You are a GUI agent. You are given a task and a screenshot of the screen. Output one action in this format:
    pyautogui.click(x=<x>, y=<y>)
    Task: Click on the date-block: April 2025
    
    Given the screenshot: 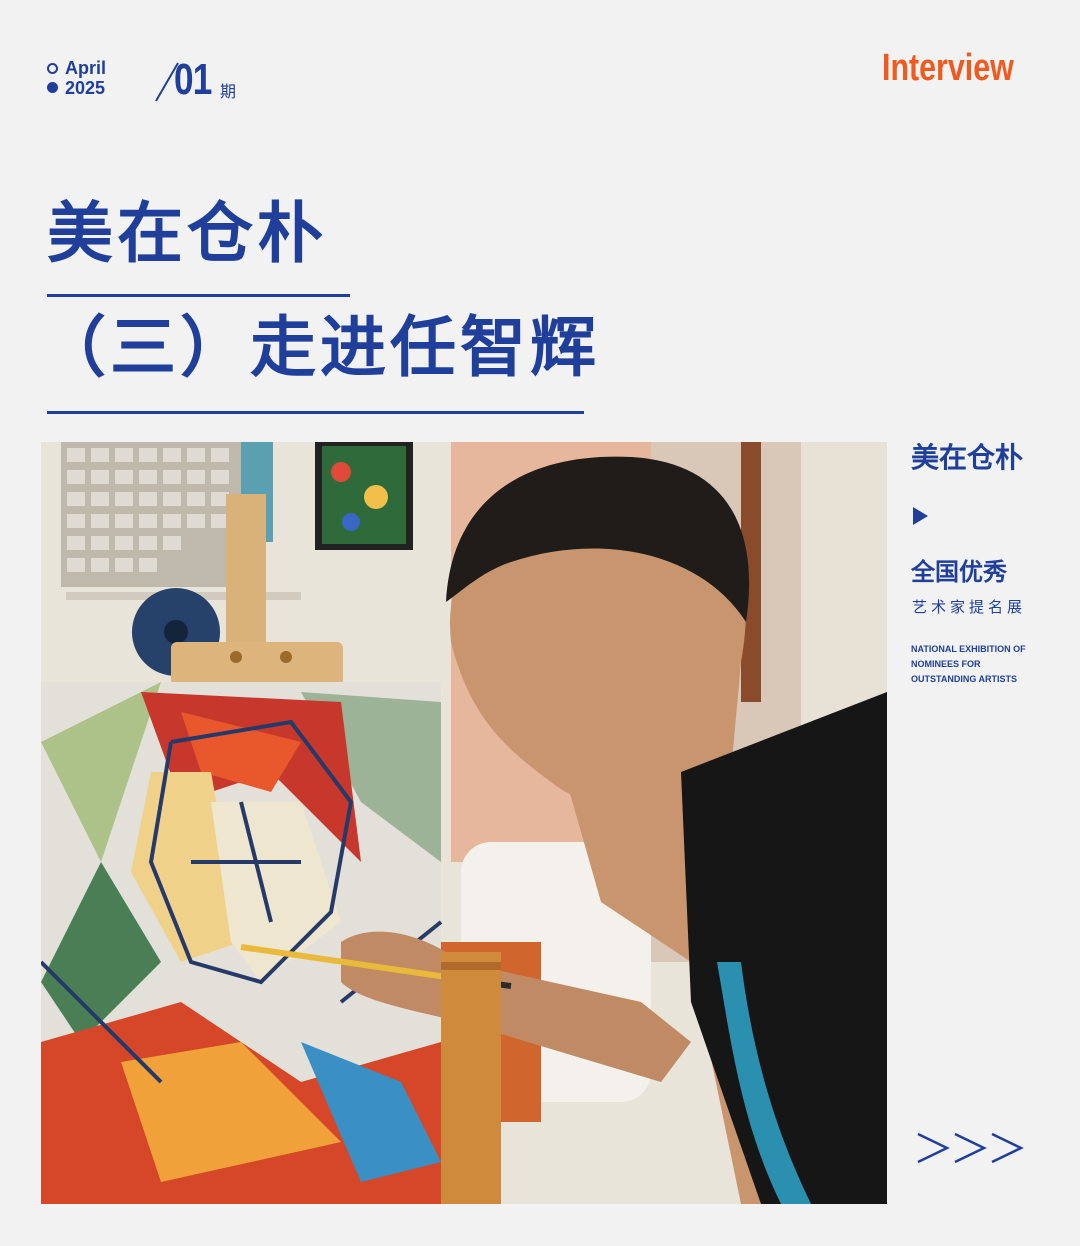 What is the action you would take?
    pyautogui.click(x=87, y=78)
    